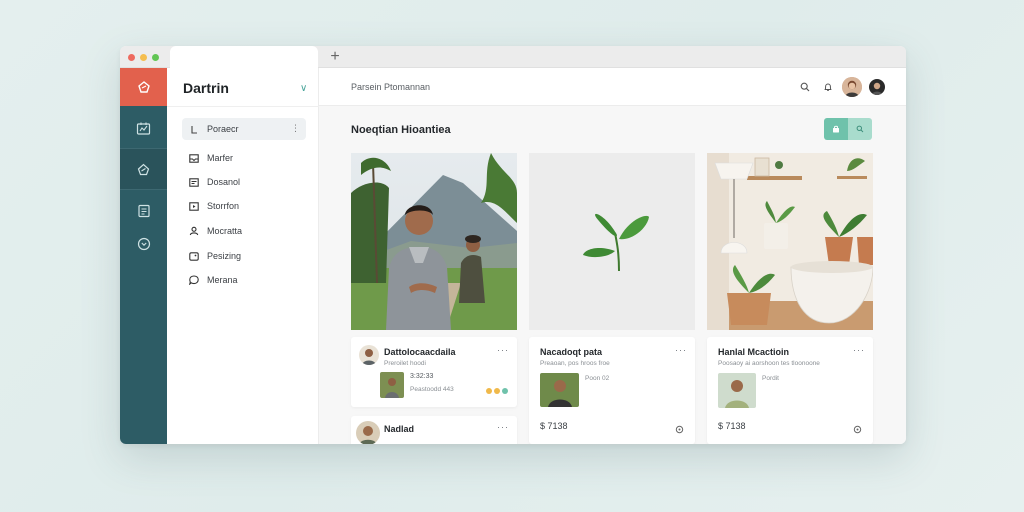  What do you see at coordinates (422, 376) in the screenshot?
I see `post-stat: 3:32:33` at bounding box center [422, 376].